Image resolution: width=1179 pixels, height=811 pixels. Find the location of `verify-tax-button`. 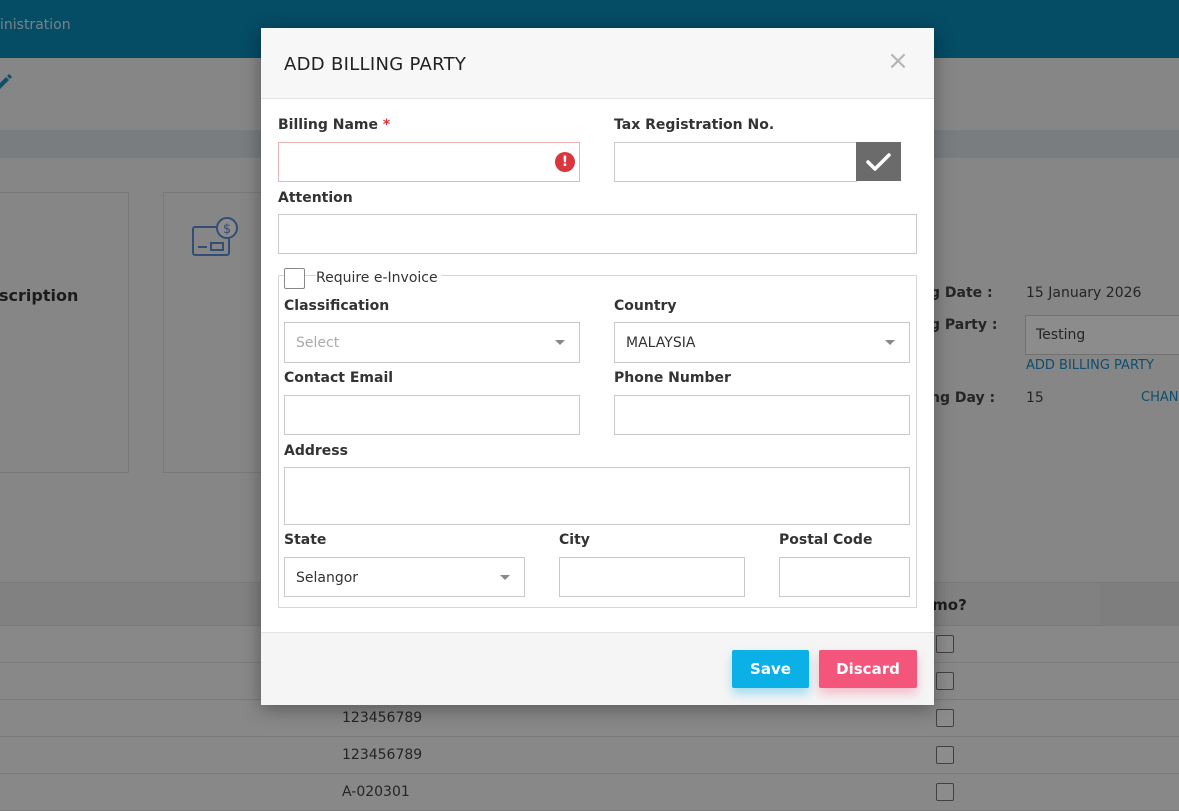

verify-tax-button is located at coordinates (878, 161).